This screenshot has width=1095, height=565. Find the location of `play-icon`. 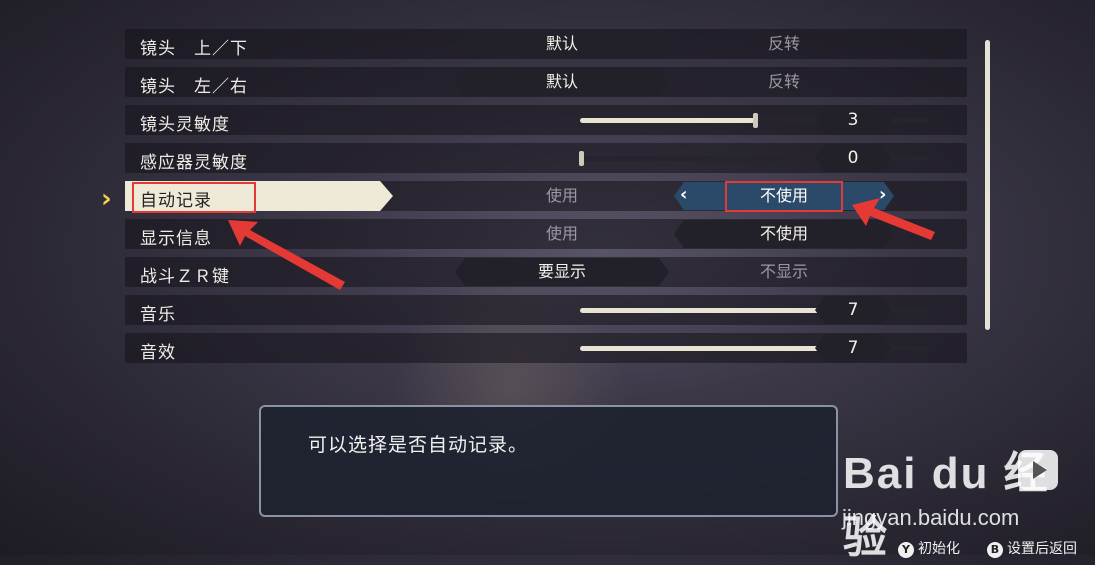

play-icon is located at coordinates (1038, 470).